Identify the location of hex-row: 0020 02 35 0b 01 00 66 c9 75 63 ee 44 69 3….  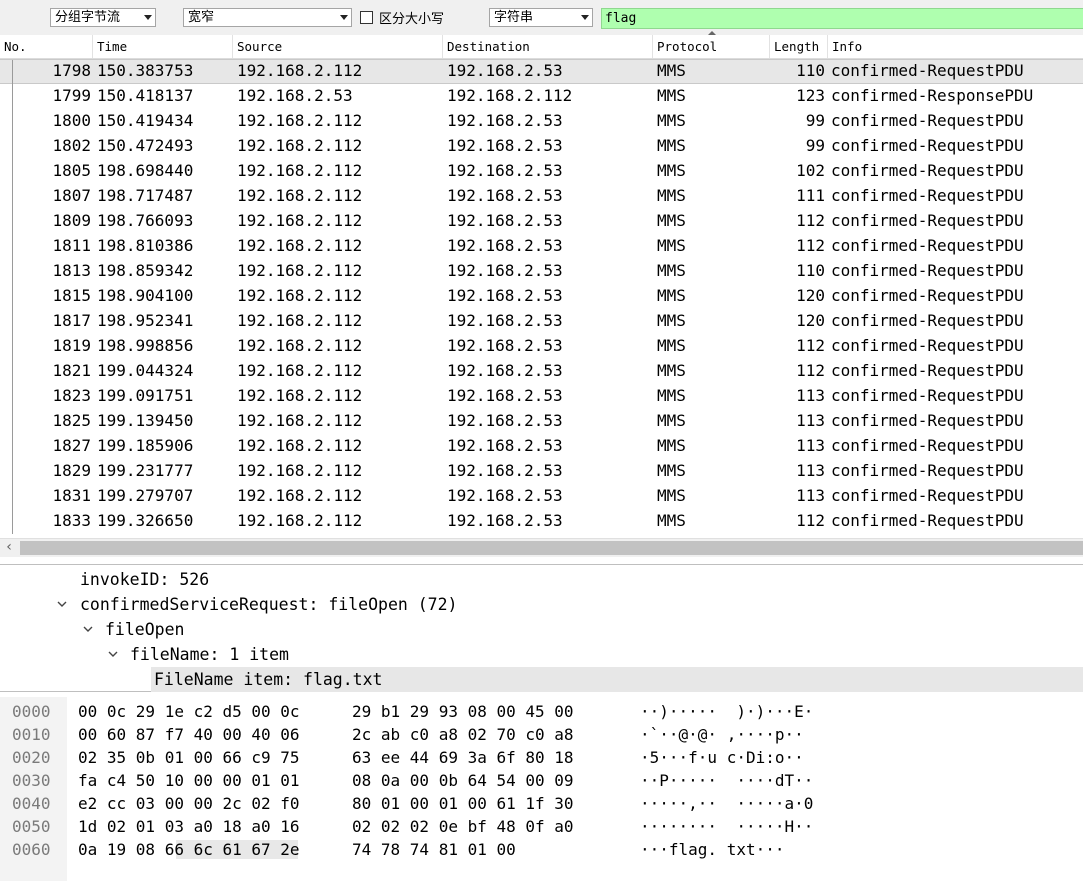
(541, 757).